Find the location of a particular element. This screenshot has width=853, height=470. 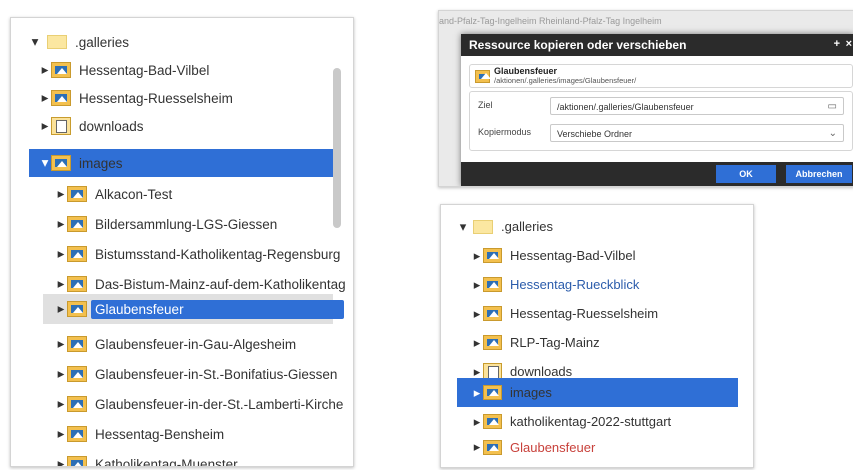

tree-item-bistumsstand: ▸ Bistumsstand-Katholikentag-Regensburg is located at coordinates (197, 254).